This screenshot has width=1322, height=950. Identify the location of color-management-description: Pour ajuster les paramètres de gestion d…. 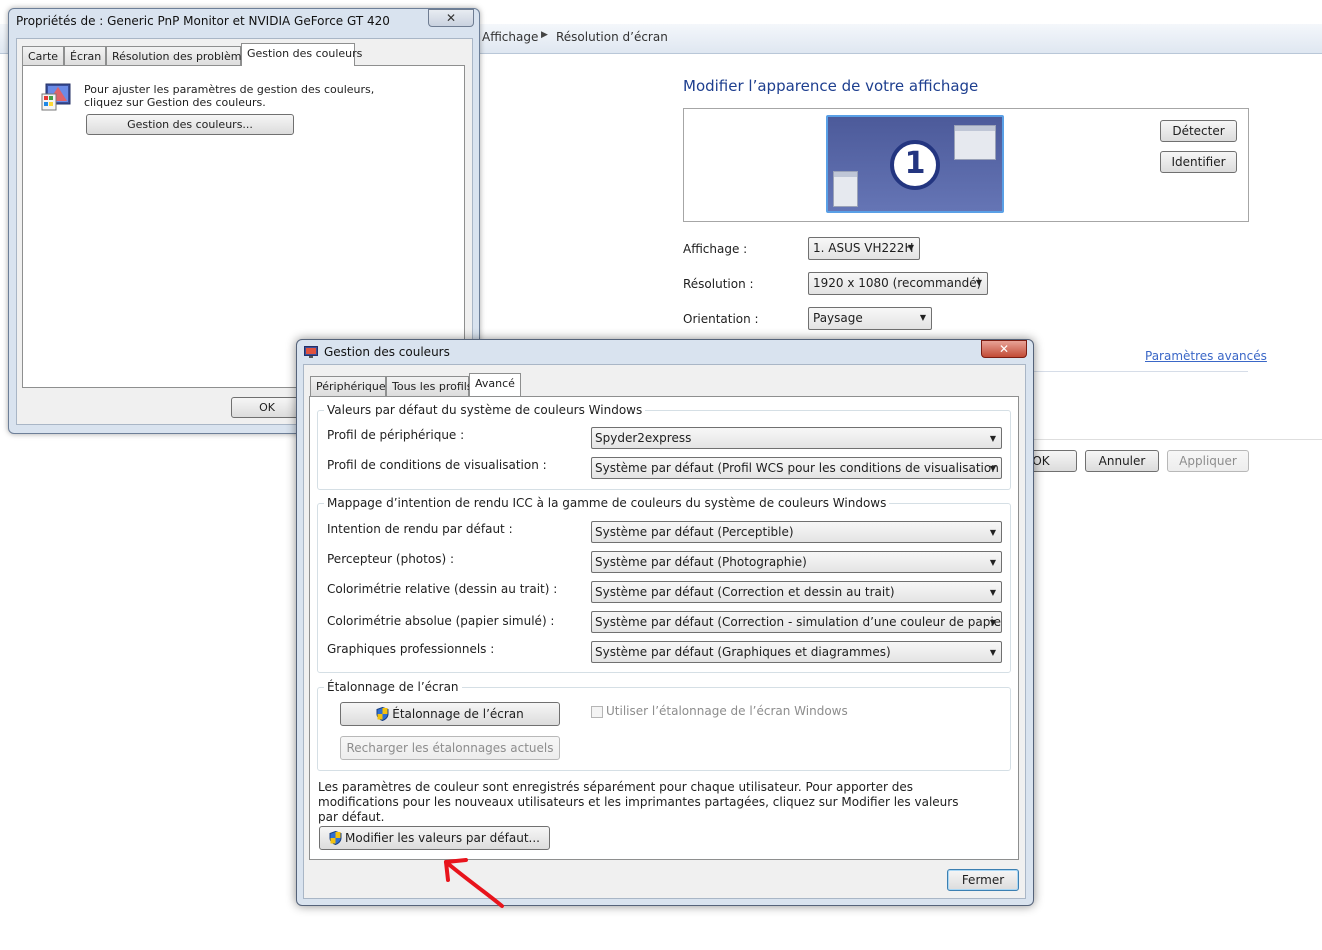
(229, 96).